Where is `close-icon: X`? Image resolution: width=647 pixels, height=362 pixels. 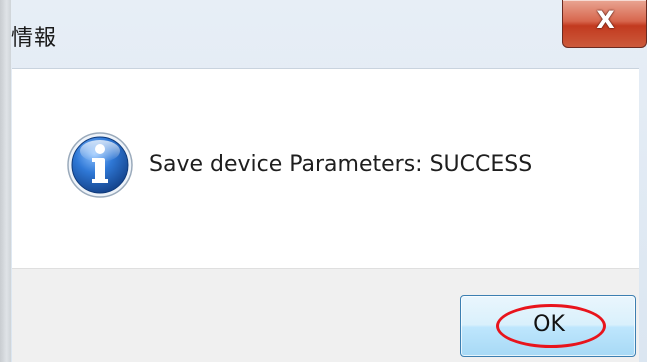 close-icon: X is located at coordinates (605, 20).